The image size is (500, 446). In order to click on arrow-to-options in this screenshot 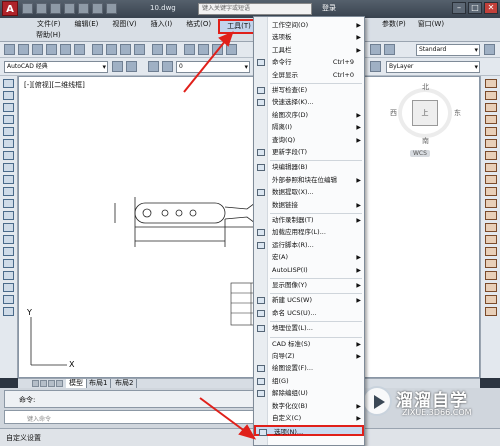, I will do `click(223, 415)`.